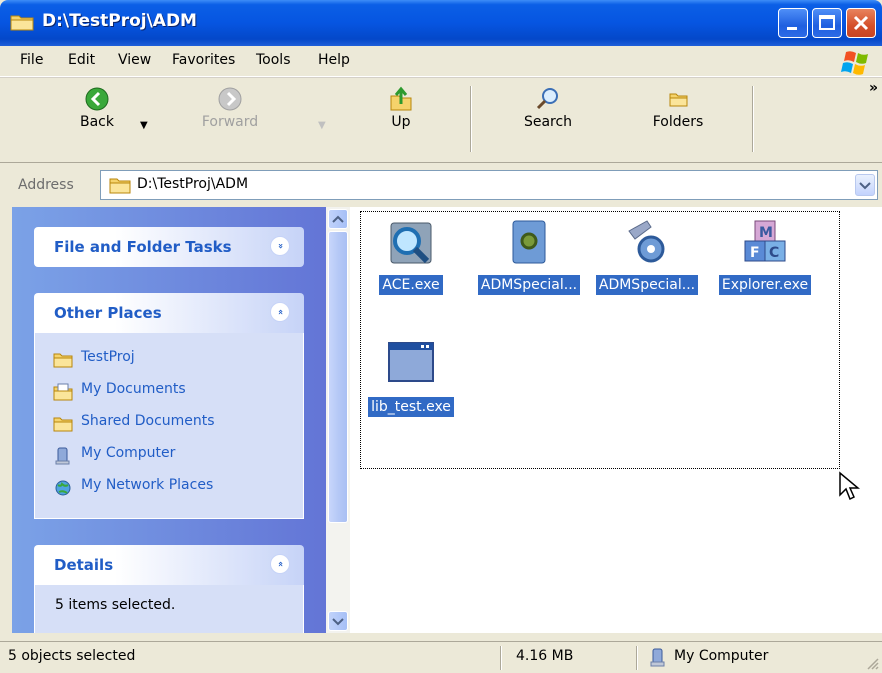 This screenshot has width=882, height=673. I want to click on mfc-blocks-icon: M F C, so click(765, 241).